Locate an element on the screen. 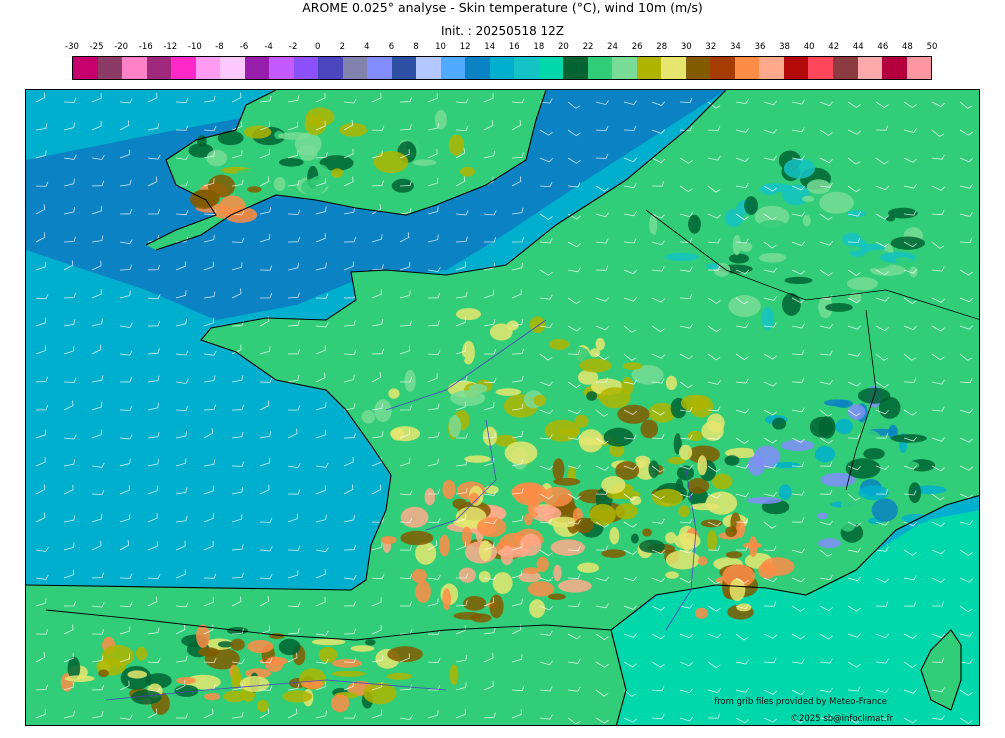  colorbar-tick-label: 8 is located at coordinates (416, 47).